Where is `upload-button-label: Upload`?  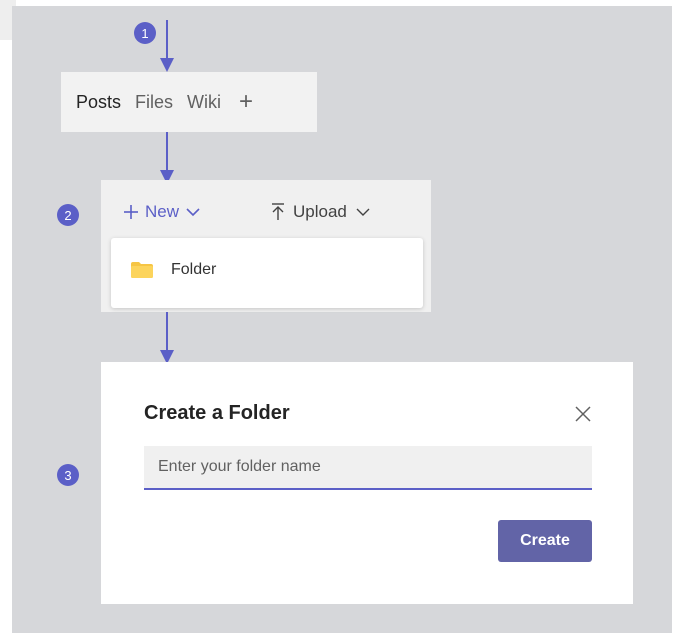
upload-button-label: Upload is located at coordinates (320, 211).